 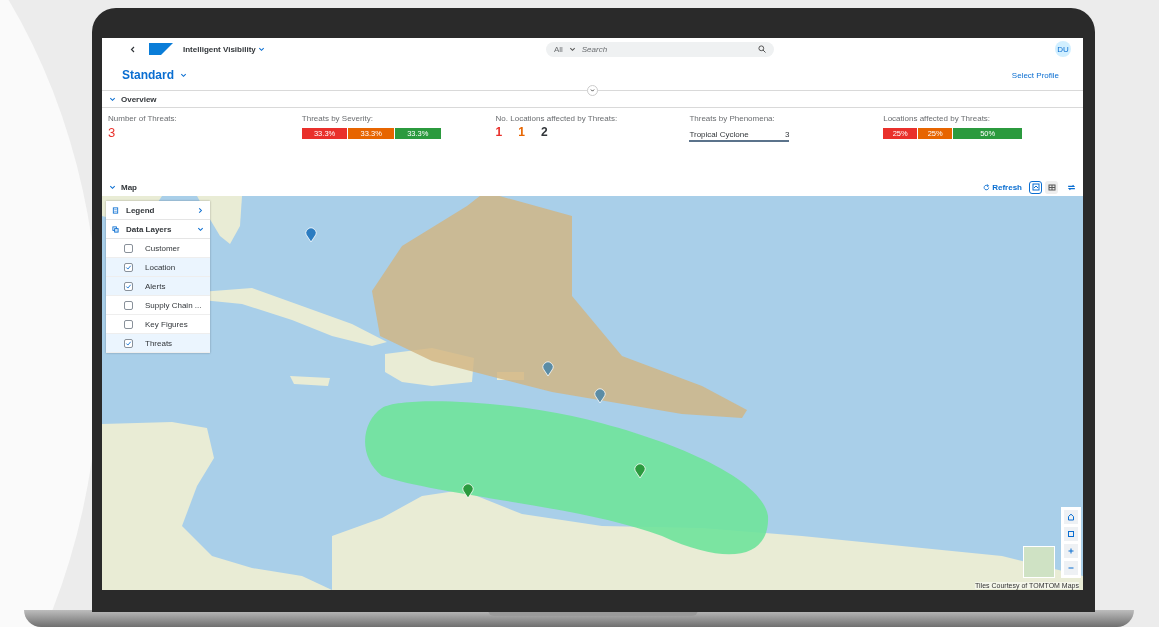 What do you see at coordinates (129, 187) in the screenshot?
I see `section-title: Map` at bounding box center [129, 187].